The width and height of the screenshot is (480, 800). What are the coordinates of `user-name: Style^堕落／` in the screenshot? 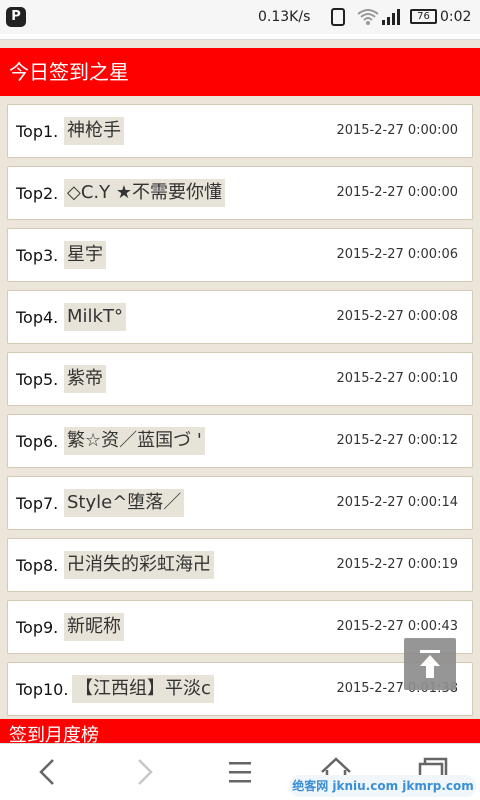 It's located at (124, 503).